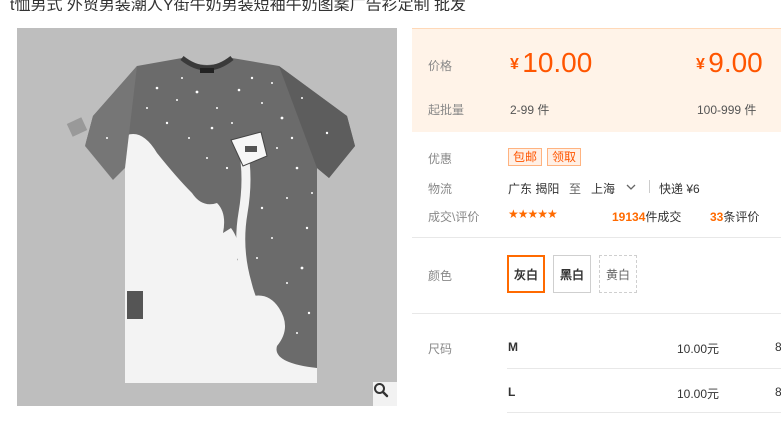  I want to click on tier1-price: ¥ 10.00, so click(551, 63).